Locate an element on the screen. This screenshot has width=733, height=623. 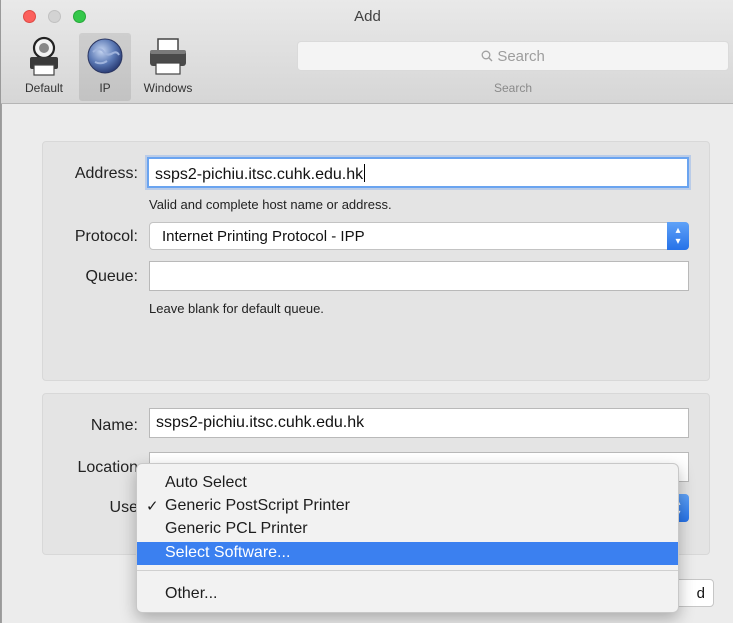
chevron-updown-icon: ▴ ▾ is located at coordinates (678, 236).